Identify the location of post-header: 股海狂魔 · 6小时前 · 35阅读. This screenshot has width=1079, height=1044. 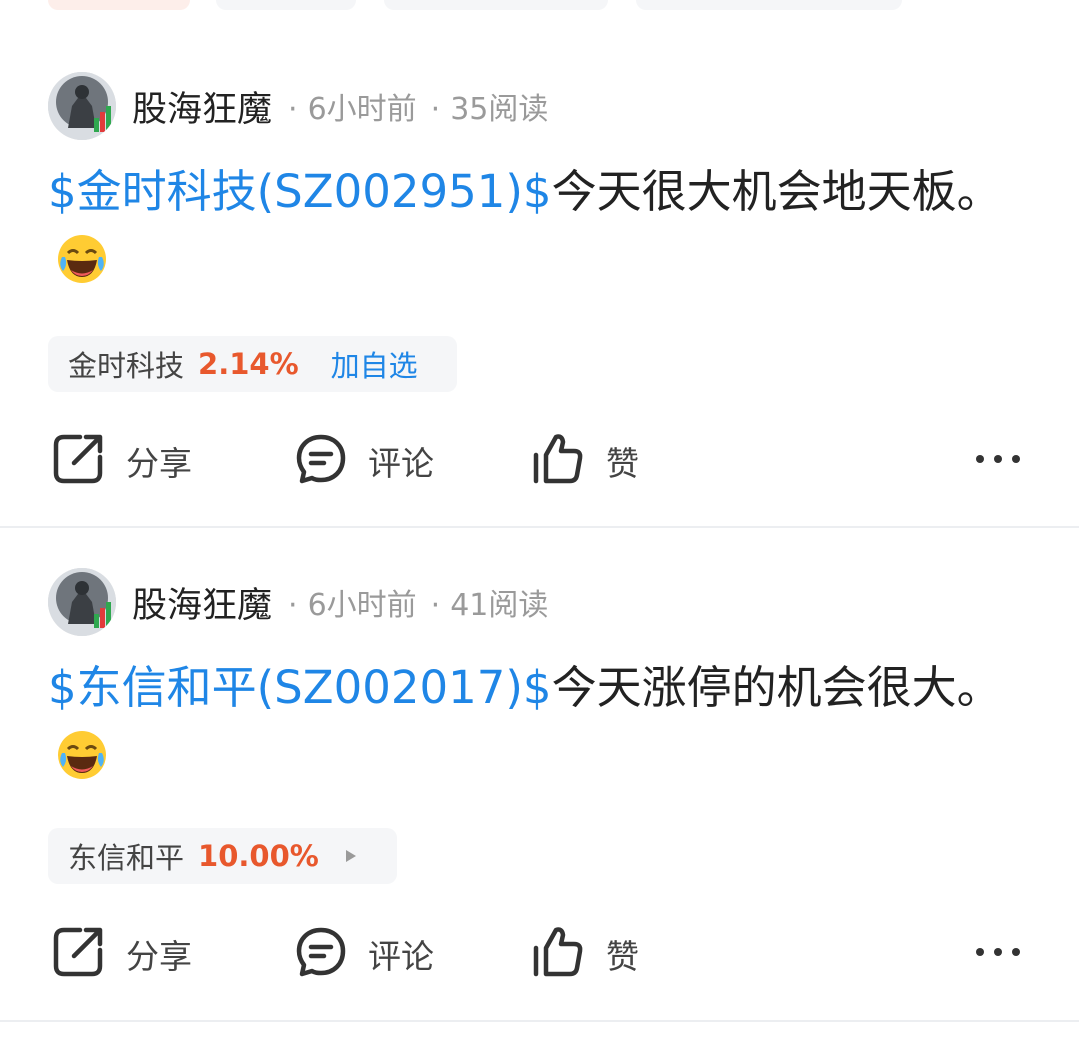
(298, 106).